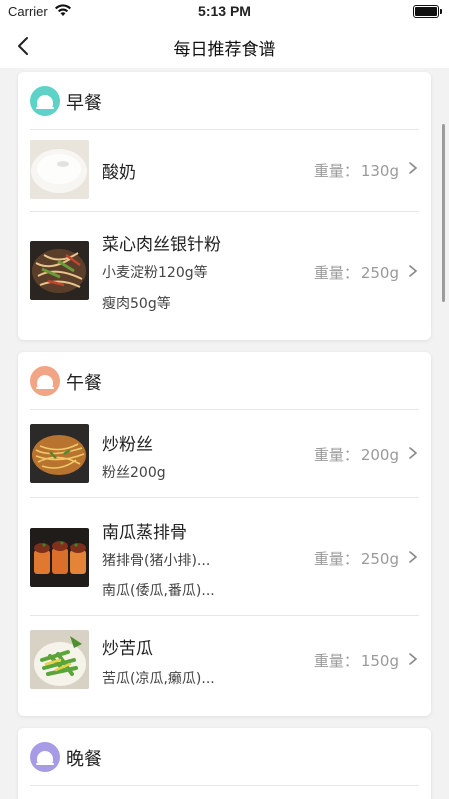 The width and height of the screenshot is (449, 799). What do you see at coordinates (45, 381) in the screenshot?
I see `lunch-icon` at bounding box center [45, 381].